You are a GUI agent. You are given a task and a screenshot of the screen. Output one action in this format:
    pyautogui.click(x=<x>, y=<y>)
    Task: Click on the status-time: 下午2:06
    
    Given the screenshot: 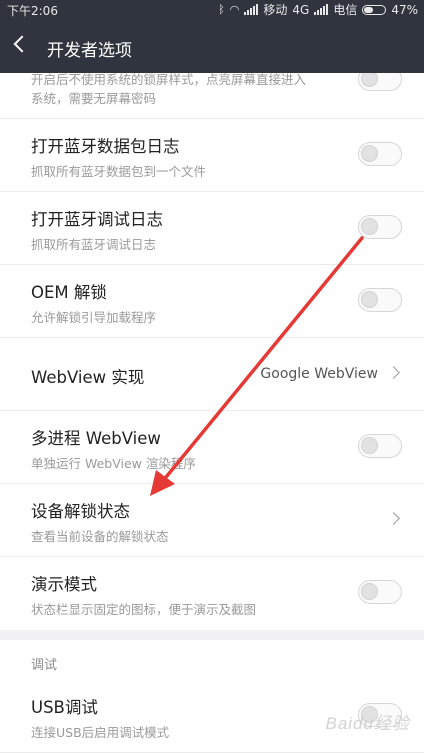 What is the action you would take?
    pyautogui.click(x=32, y=11)
    